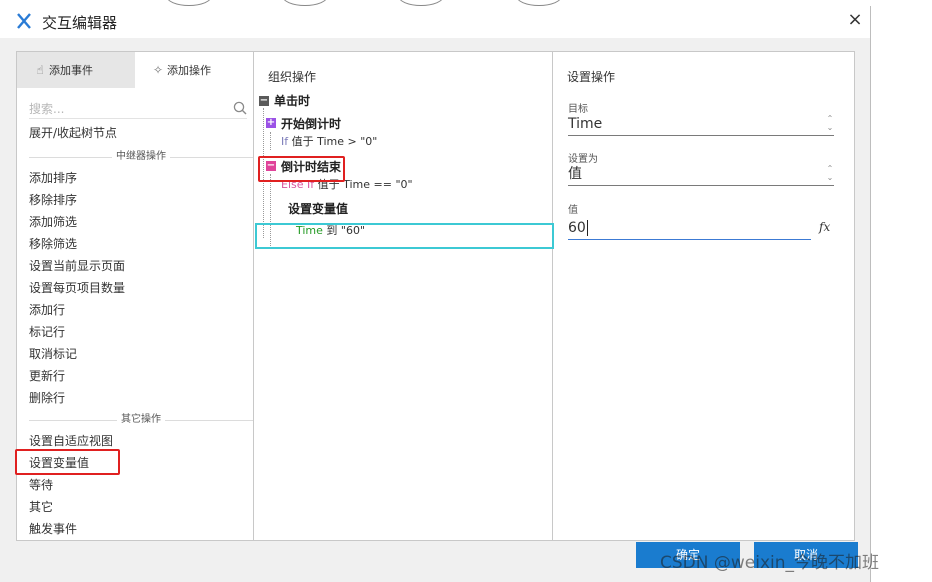 Image resolution: width=932 pixels, height=582 pixels. Describe the element at coordinates (435, 22) in the screenshot. I see `title-bar: 交互编辑器 ×` at that location.